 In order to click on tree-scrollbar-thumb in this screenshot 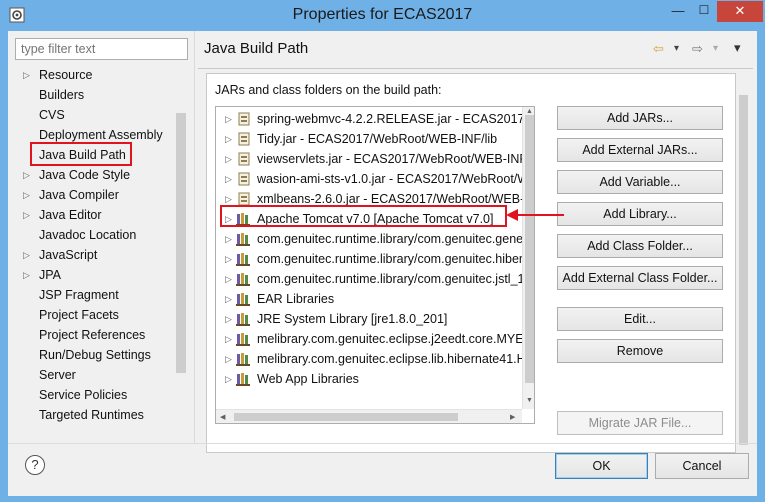, I will do `click(181, 243)`.